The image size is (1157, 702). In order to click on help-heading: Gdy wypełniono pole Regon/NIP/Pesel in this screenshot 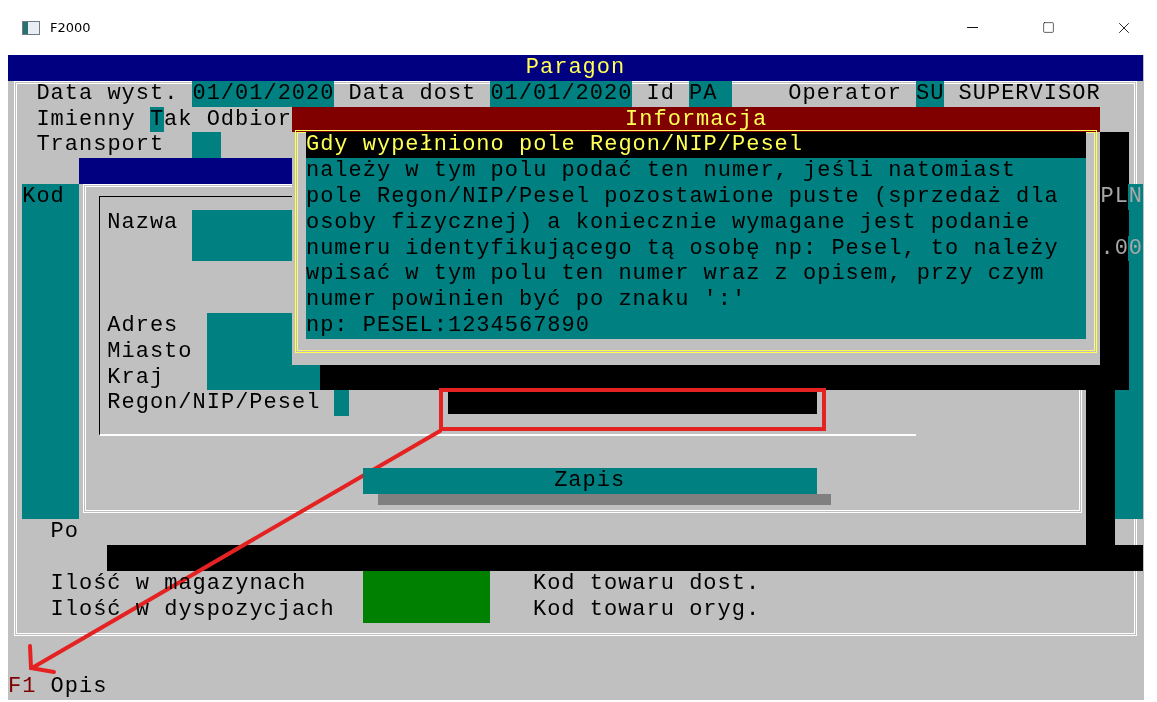, I will do `click(696, 145)`.